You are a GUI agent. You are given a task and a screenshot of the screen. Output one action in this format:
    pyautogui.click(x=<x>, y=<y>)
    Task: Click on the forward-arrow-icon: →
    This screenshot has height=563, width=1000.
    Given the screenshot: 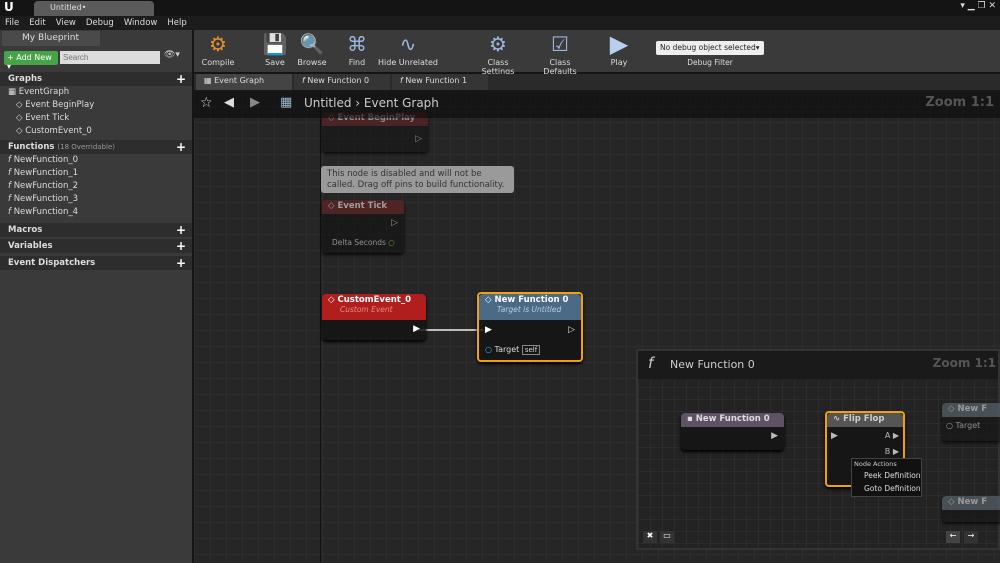 What is the action you would take?
    pyautogui.click(x=971, y=537)
    